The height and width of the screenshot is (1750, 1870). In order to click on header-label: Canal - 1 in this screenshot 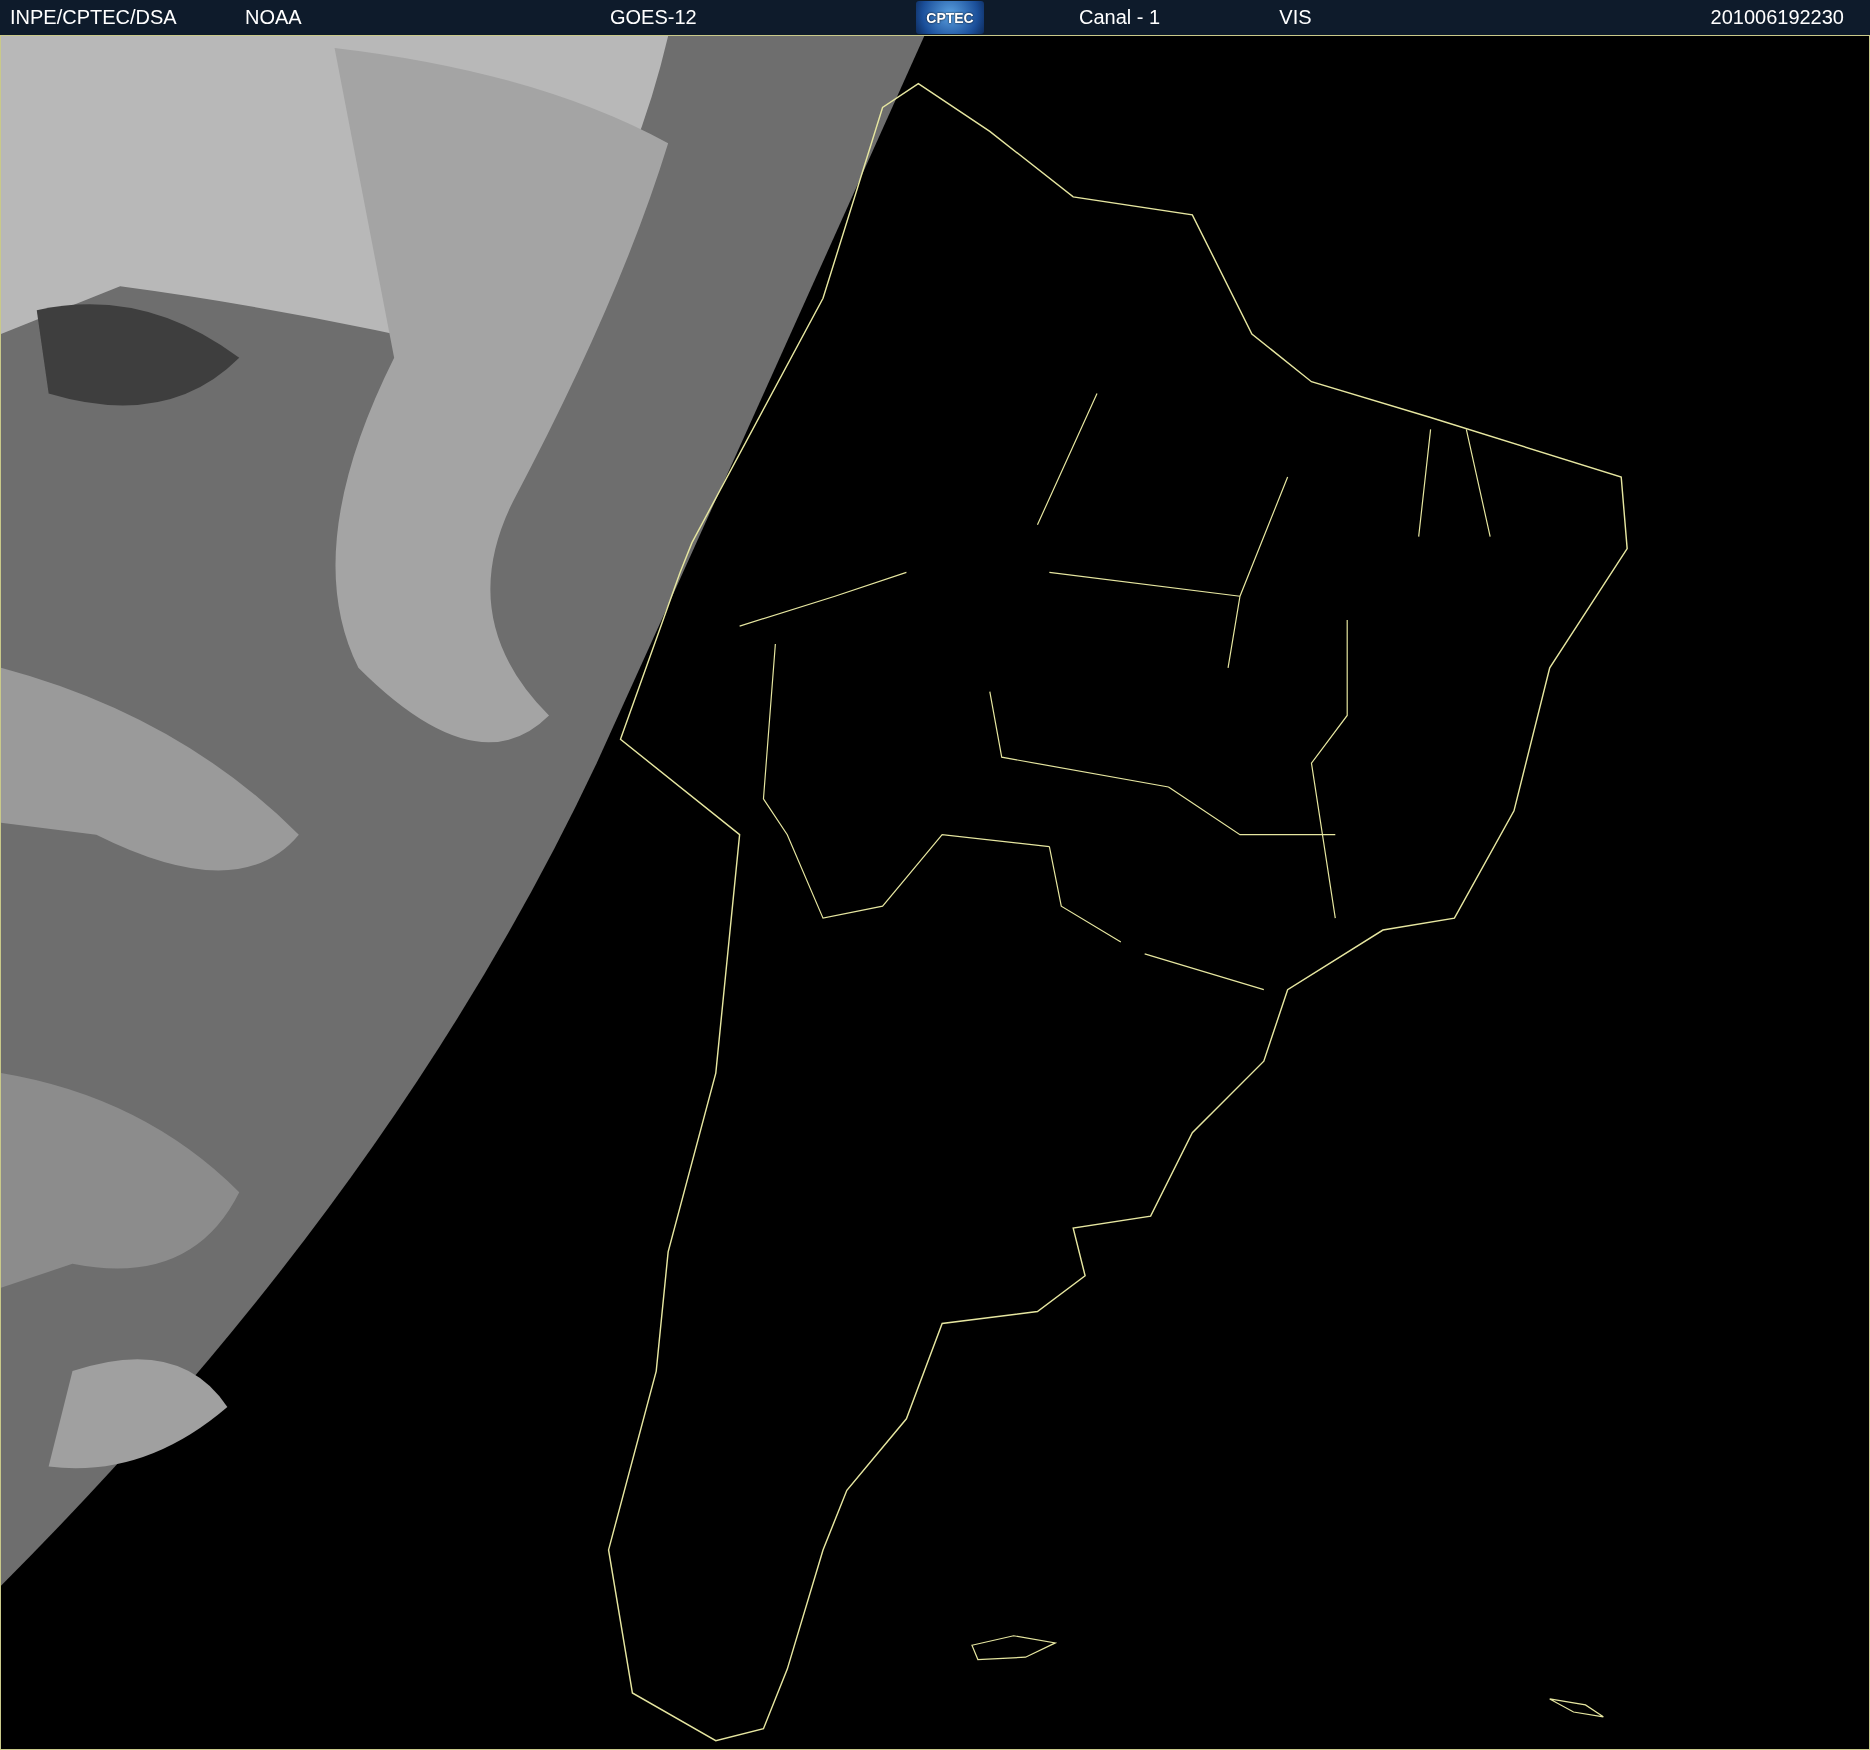, I will do `click(1120, 17)`.